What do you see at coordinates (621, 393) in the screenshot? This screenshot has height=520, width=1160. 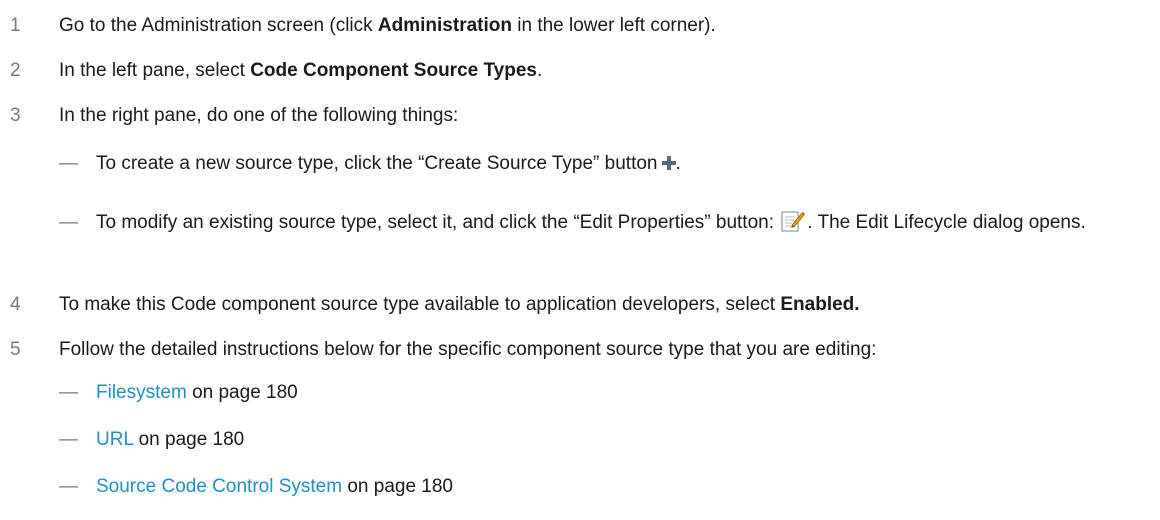 I see `link-line: Filesystem on page 180` at bounding box center [621, 393].